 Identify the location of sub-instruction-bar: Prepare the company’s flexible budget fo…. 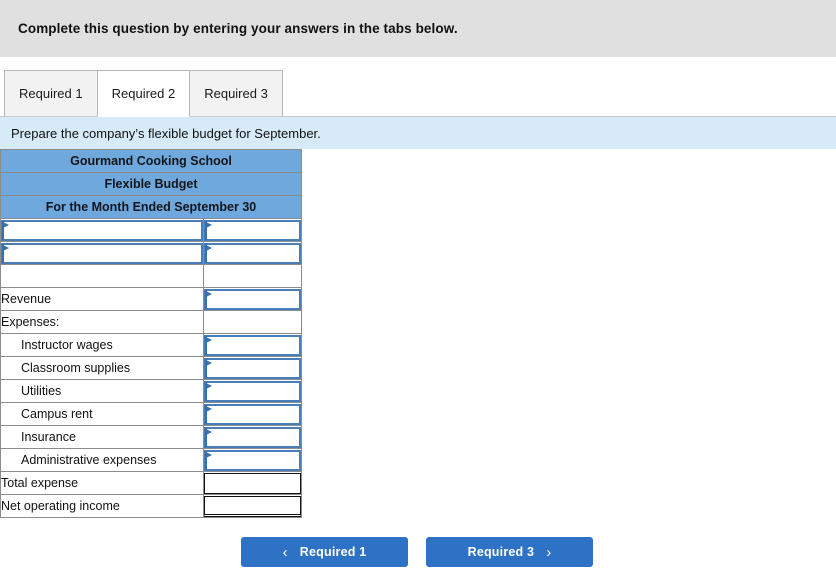
(418, 133).